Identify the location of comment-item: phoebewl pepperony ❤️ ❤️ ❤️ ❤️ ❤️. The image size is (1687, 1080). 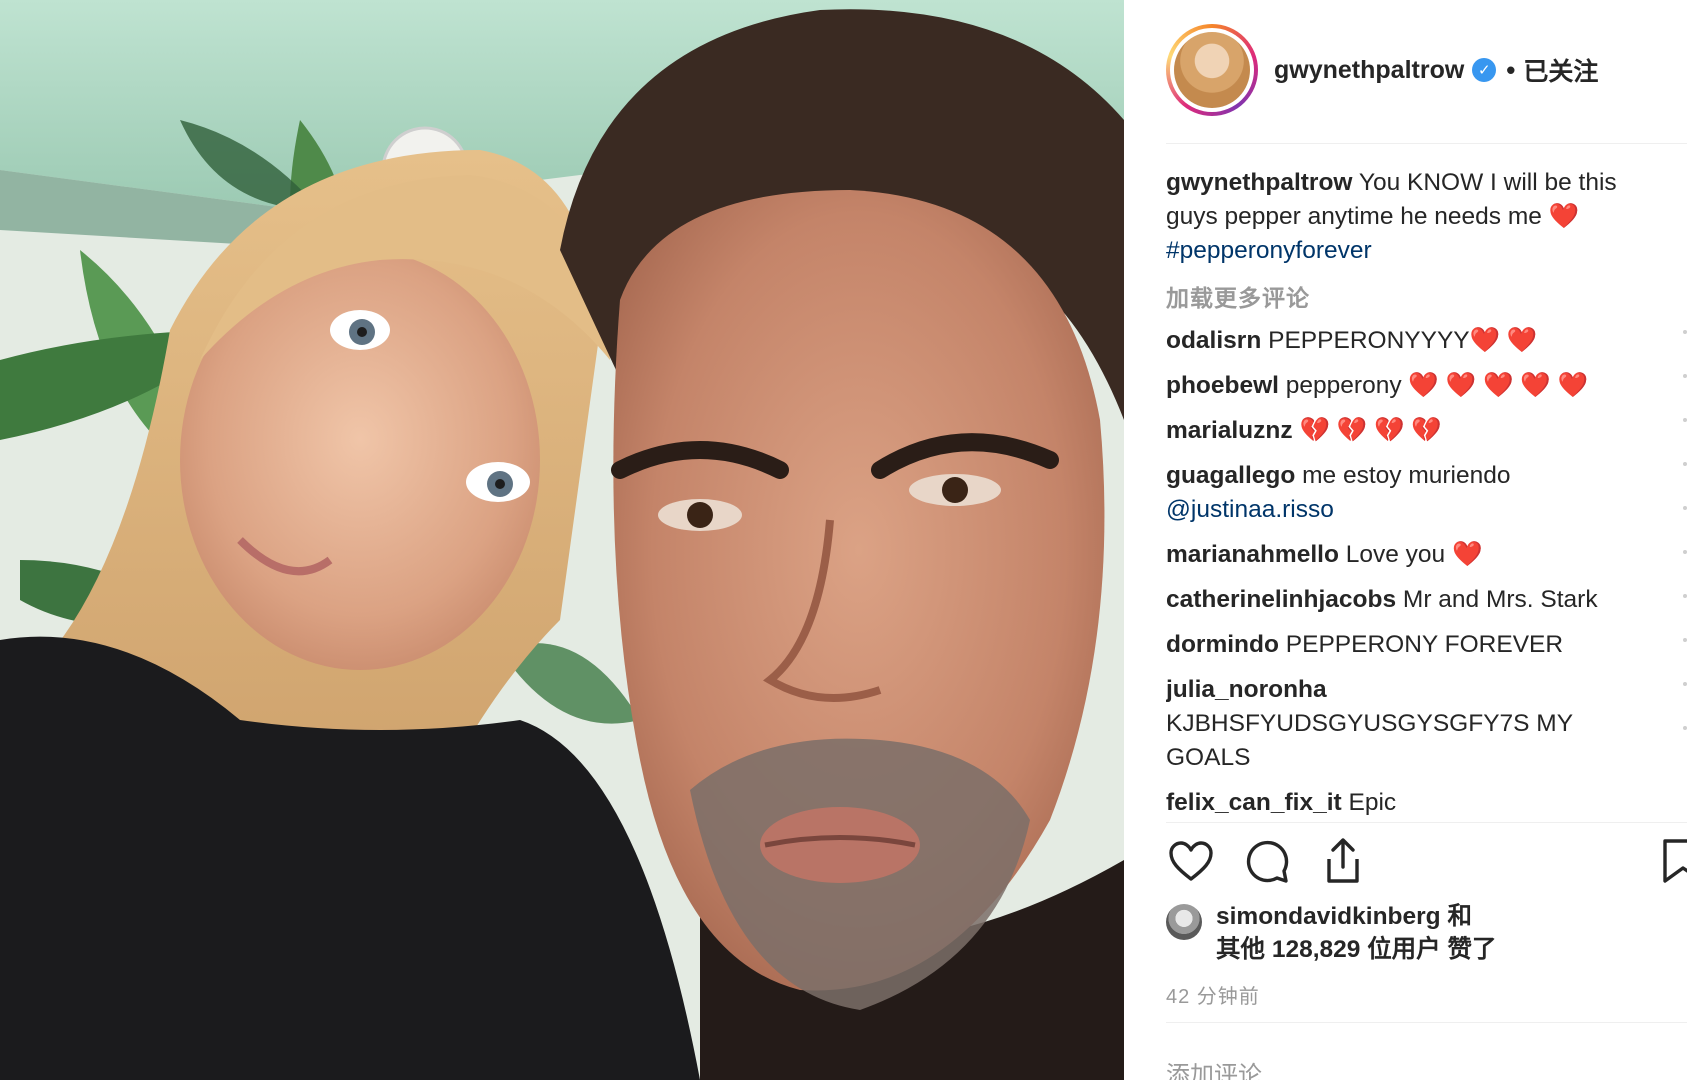
(1411, 386).